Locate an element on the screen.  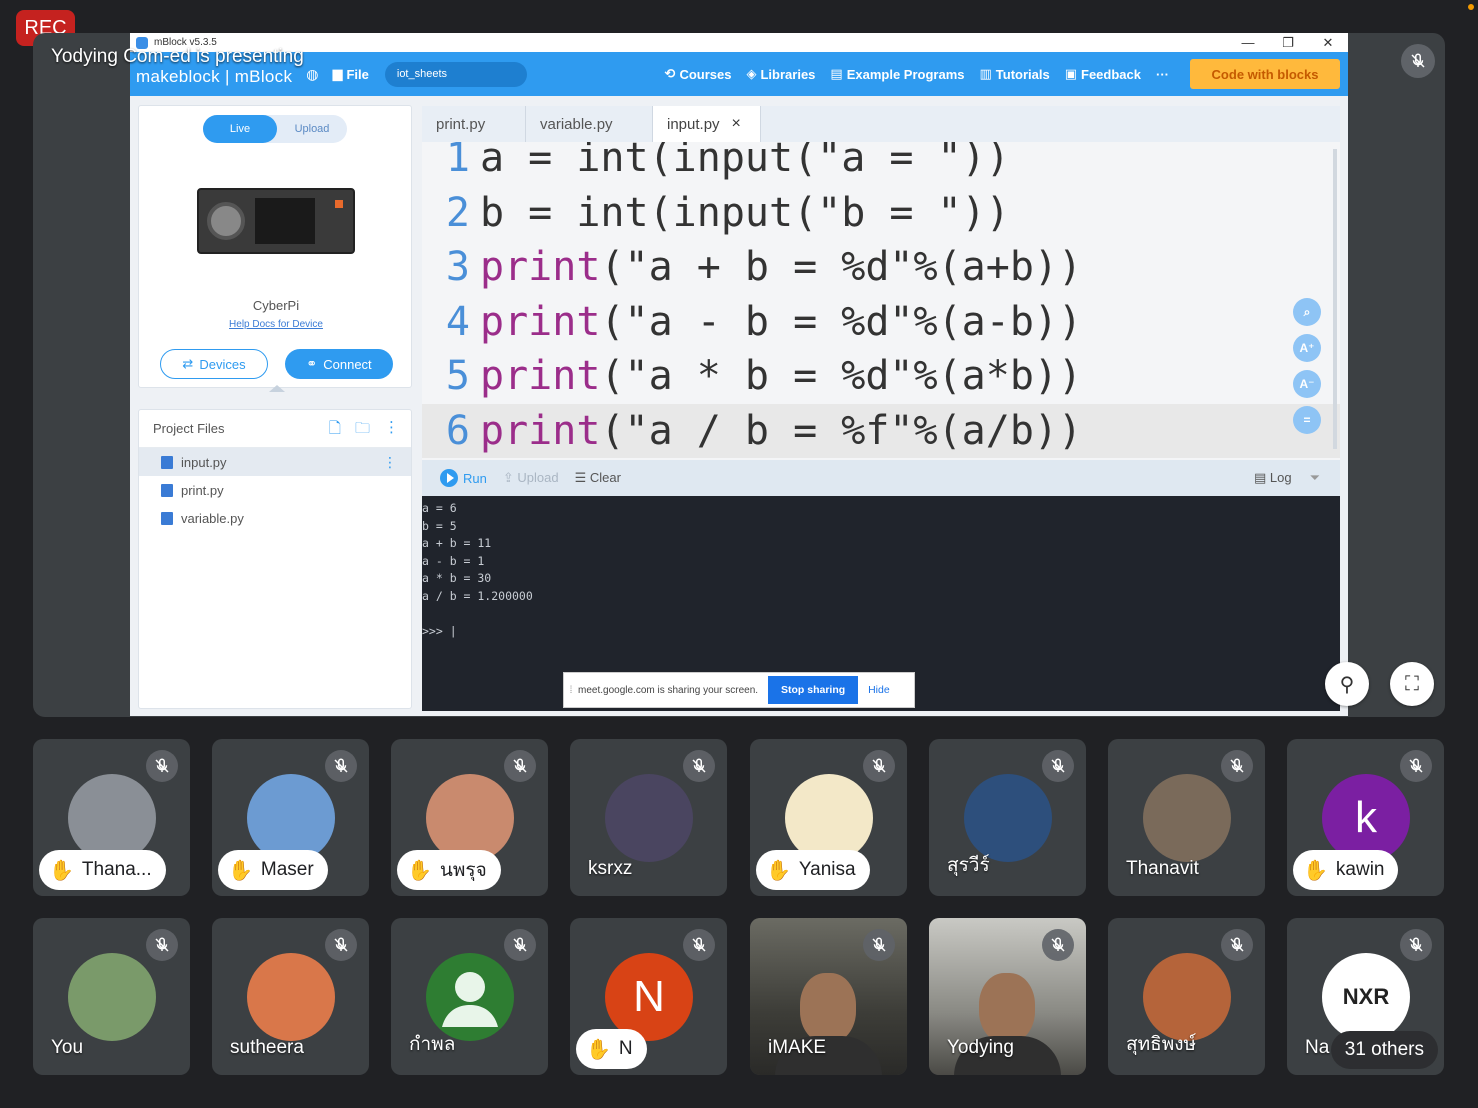
participant-tile: N ✋ N is located at coordinates (648, 996).